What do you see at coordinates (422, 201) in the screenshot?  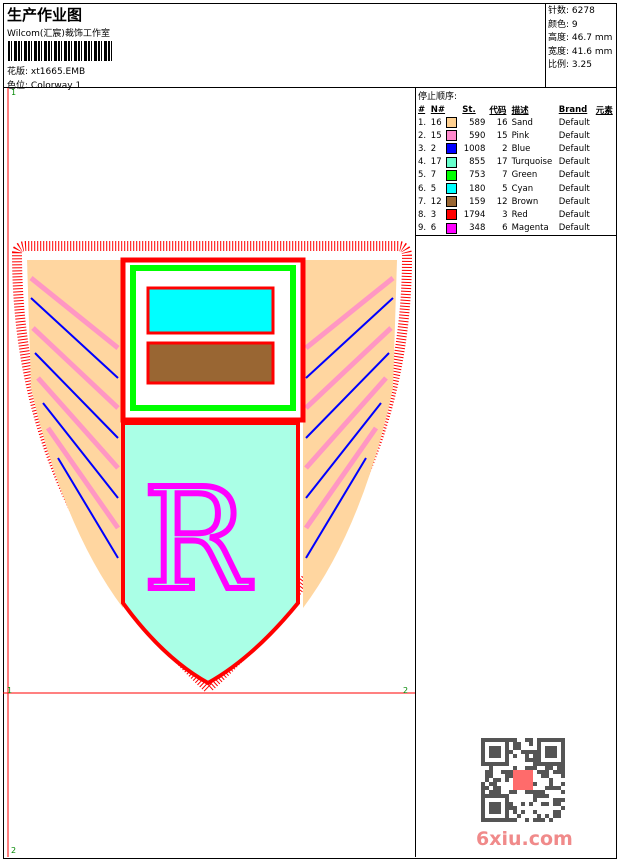 I see `stop-index: 7.` at bounding box center [422, 201].